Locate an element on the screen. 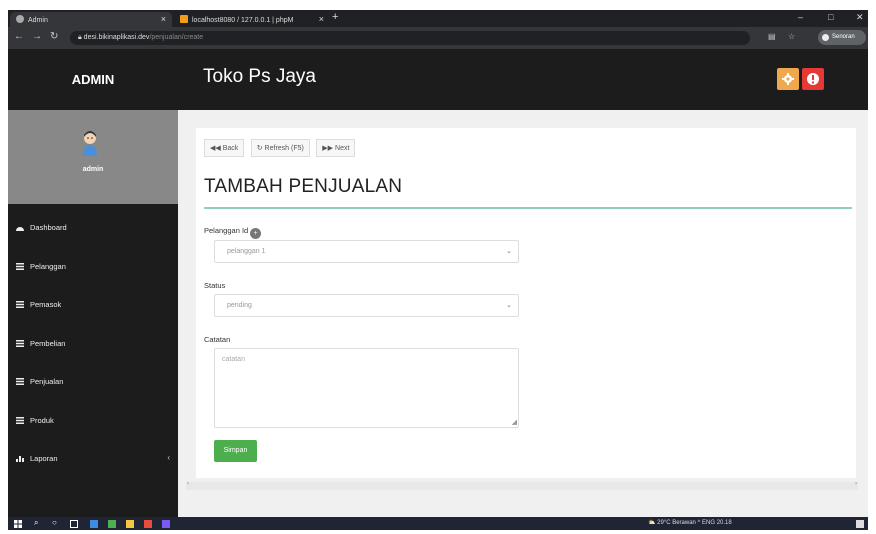 The height and width of the screenshot is (534, 876). chart-icon is located at coordinates (20, 459).